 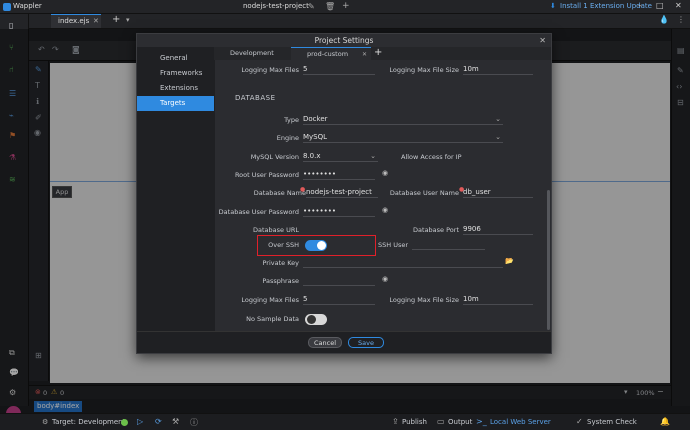 I want to click on form-scrollbar, so click(x=548, y=260).